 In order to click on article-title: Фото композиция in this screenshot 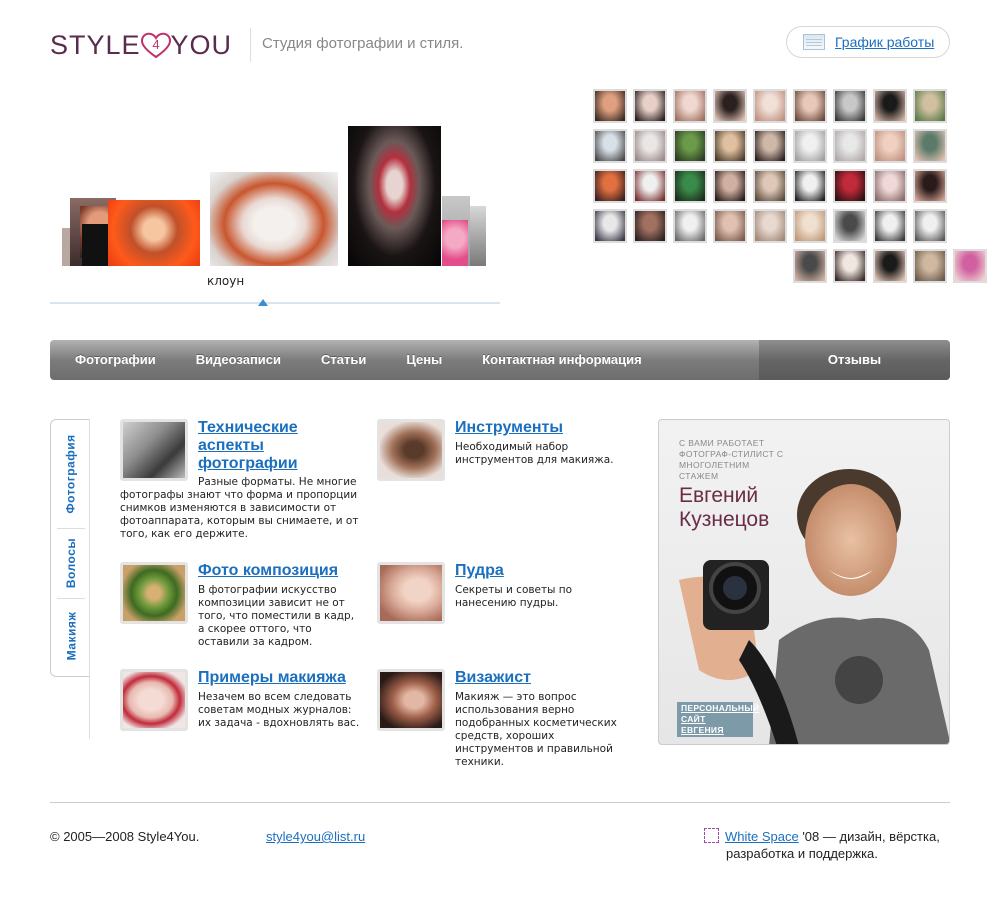, I will do `click(283, 571)`.